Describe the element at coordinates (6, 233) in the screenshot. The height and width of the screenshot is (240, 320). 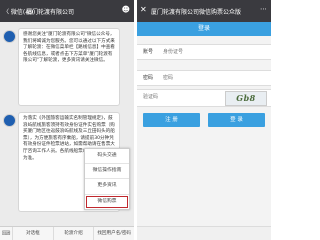
I see `keyboard-icon: ⌨` at that location.